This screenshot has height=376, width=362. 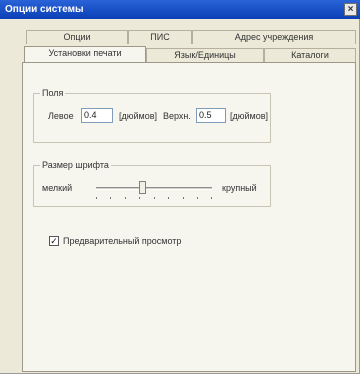 What do you see at coordinates (61, 116) in the screenshot?
I see `left-margin-label: Левое` at bounding box center [61, 116].